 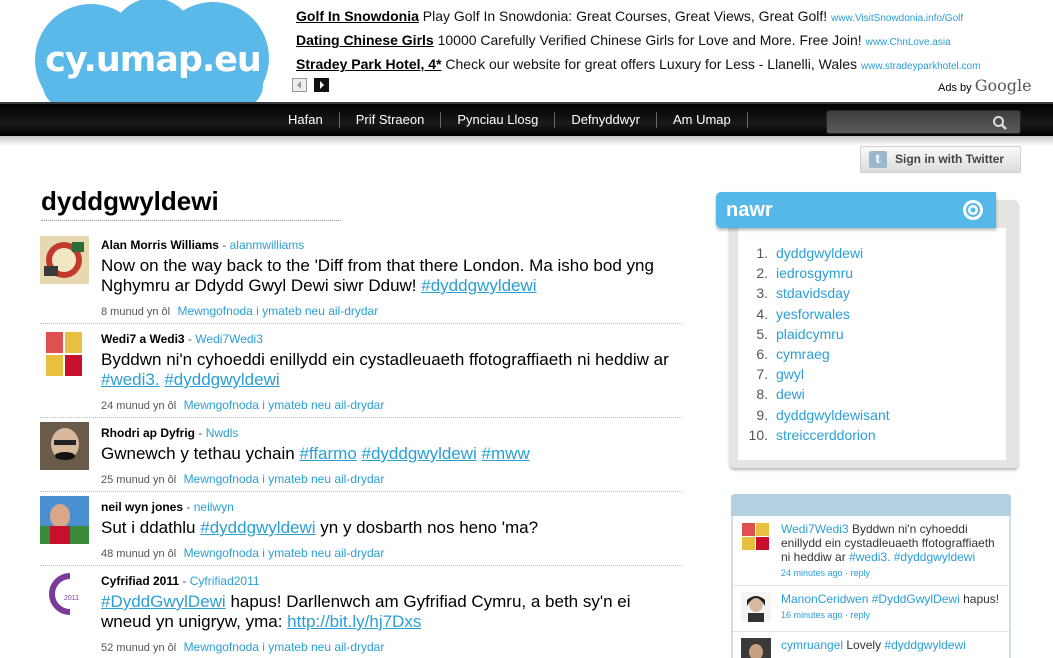 What do you see at coordinates (815, 529) in the screenshot?
I see `feed-user-link: Wedi7Wedi3` at bounding box center [815, 529].